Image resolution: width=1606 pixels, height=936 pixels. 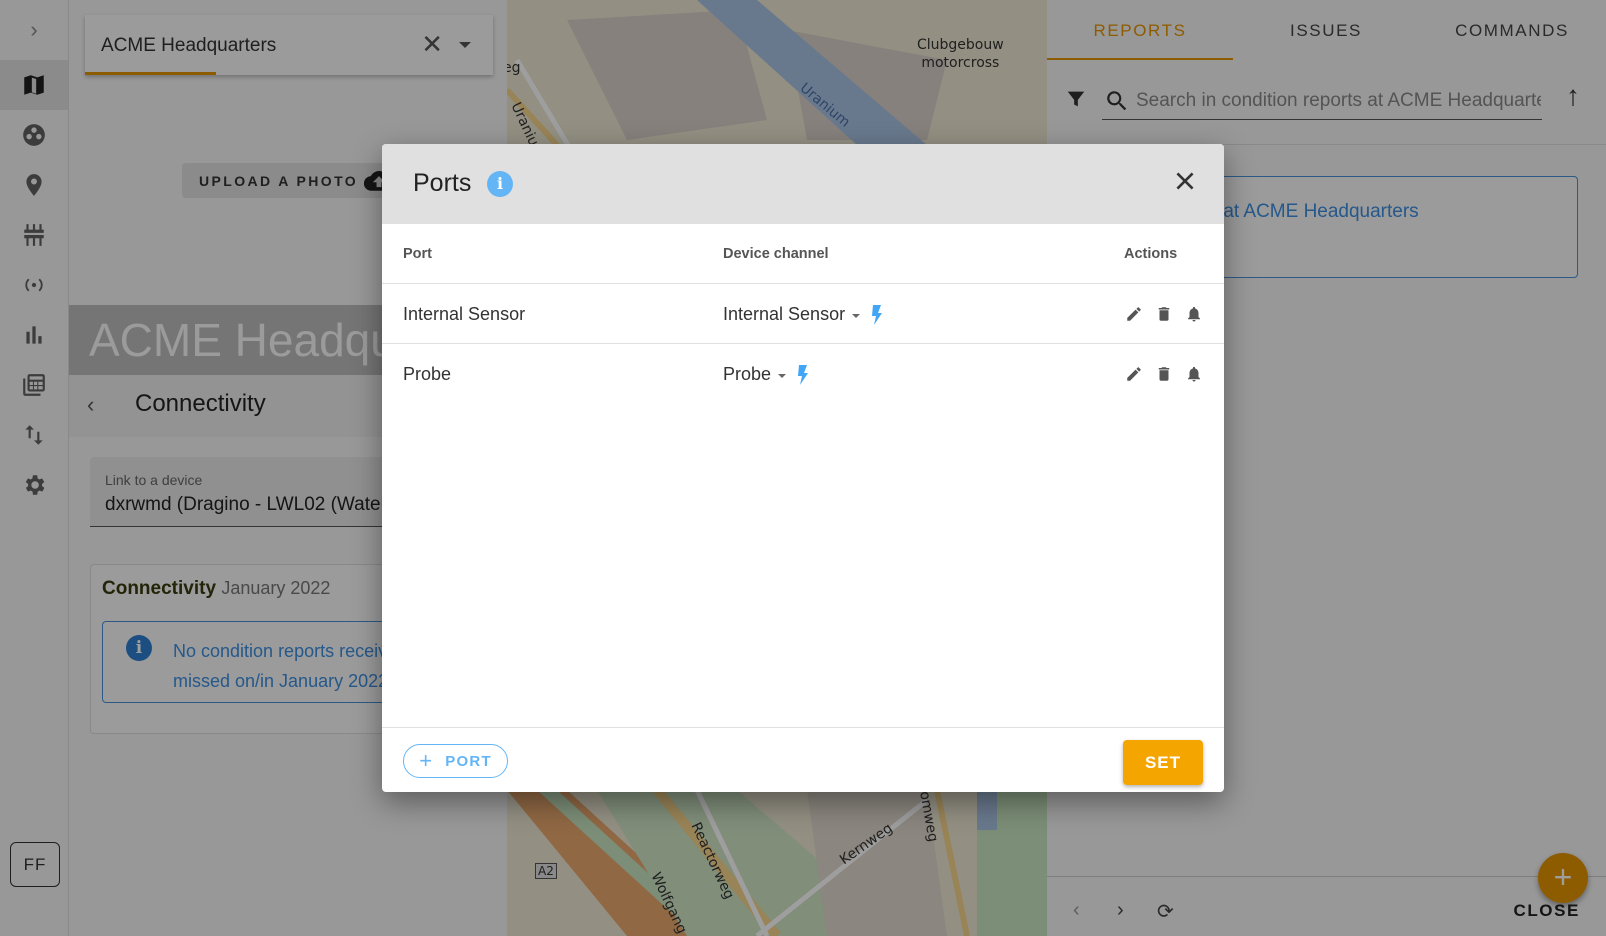 What do you see at coordinates (468, 761) in the screenshot?
I see `add-port-label: PORT` at bounding box center [468, 761].